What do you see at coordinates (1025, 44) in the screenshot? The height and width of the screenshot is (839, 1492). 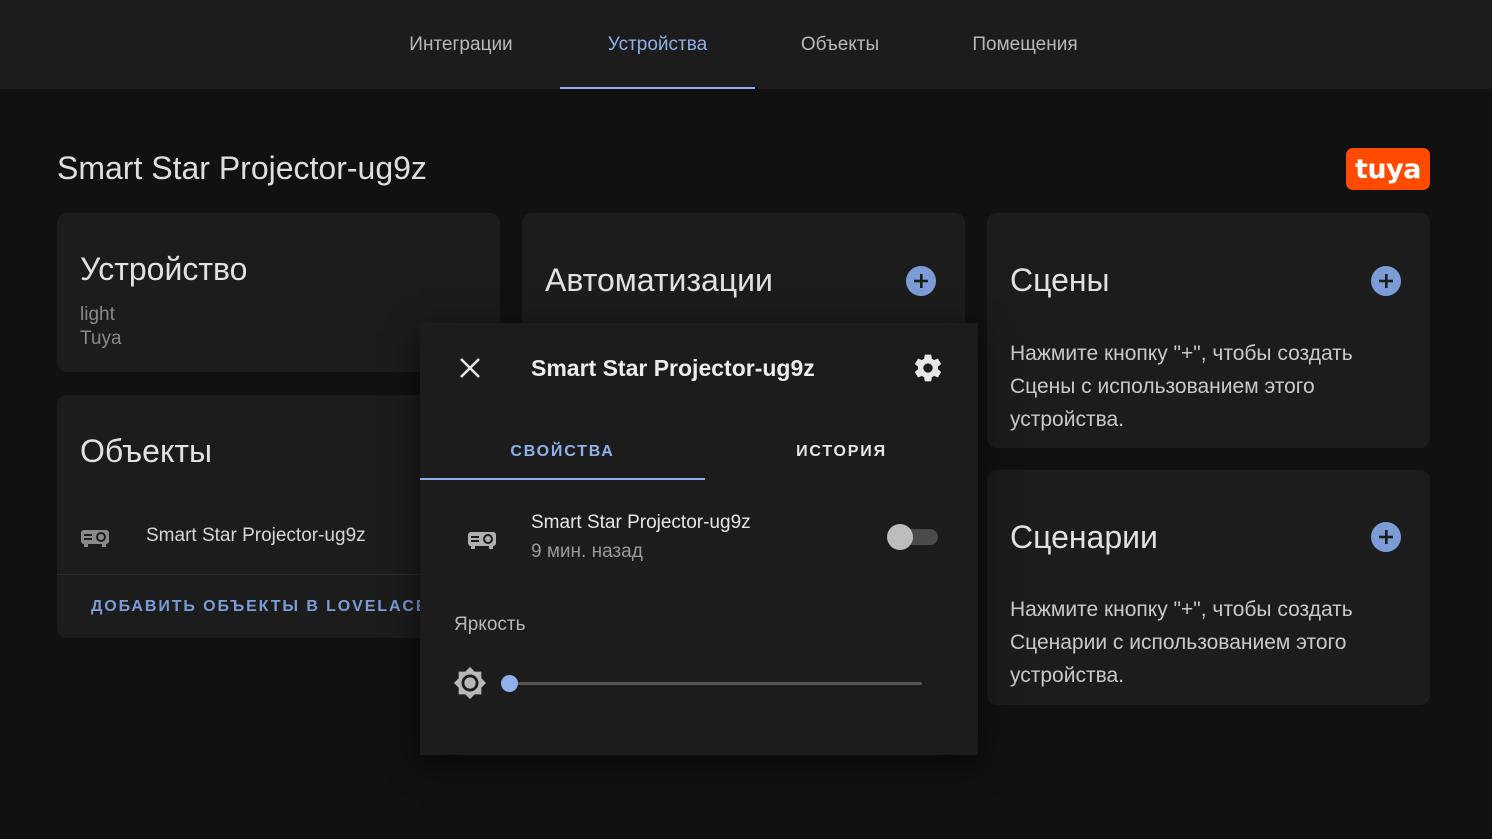 I see `tab-areas: Помещения` at bounding box center [1025, 44].